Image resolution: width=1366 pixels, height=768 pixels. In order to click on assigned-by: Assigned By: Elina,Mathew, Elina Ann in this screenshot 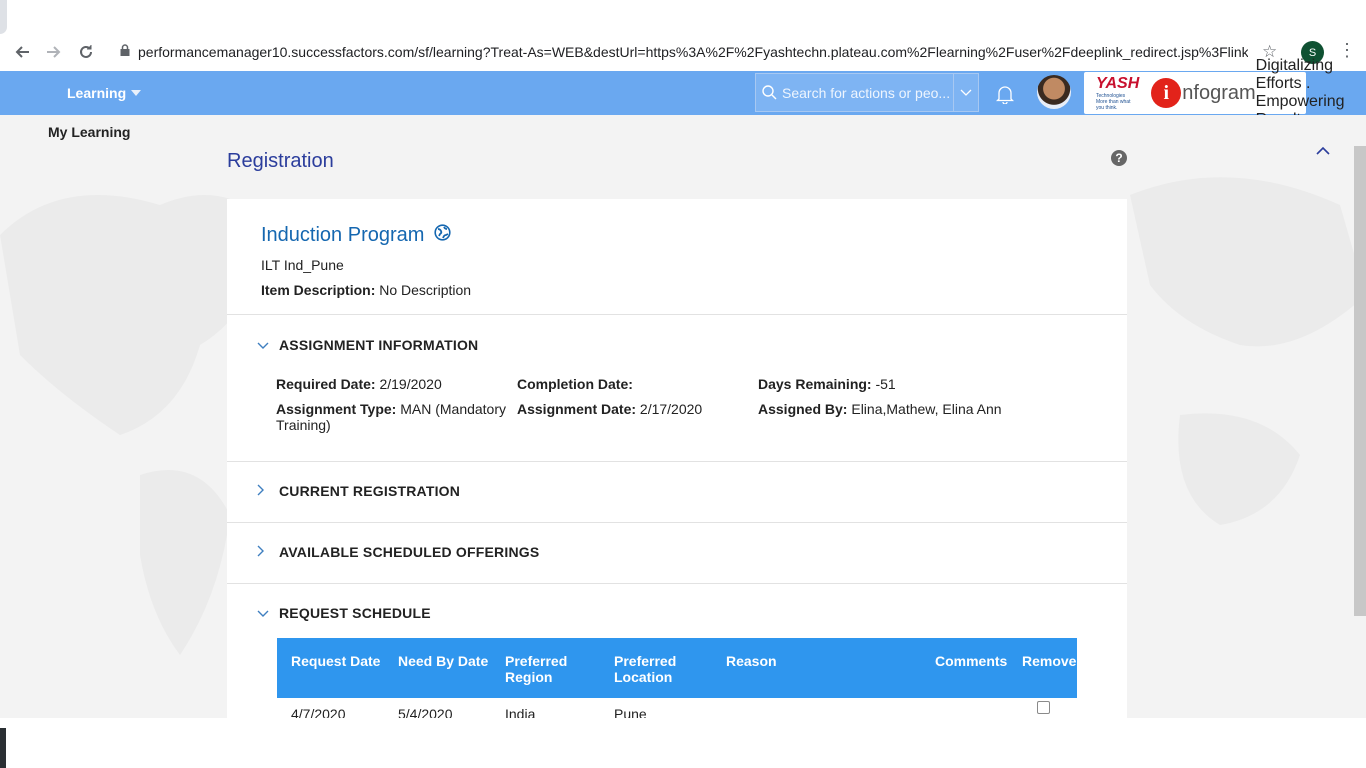, I will do `click(880, 409)`.